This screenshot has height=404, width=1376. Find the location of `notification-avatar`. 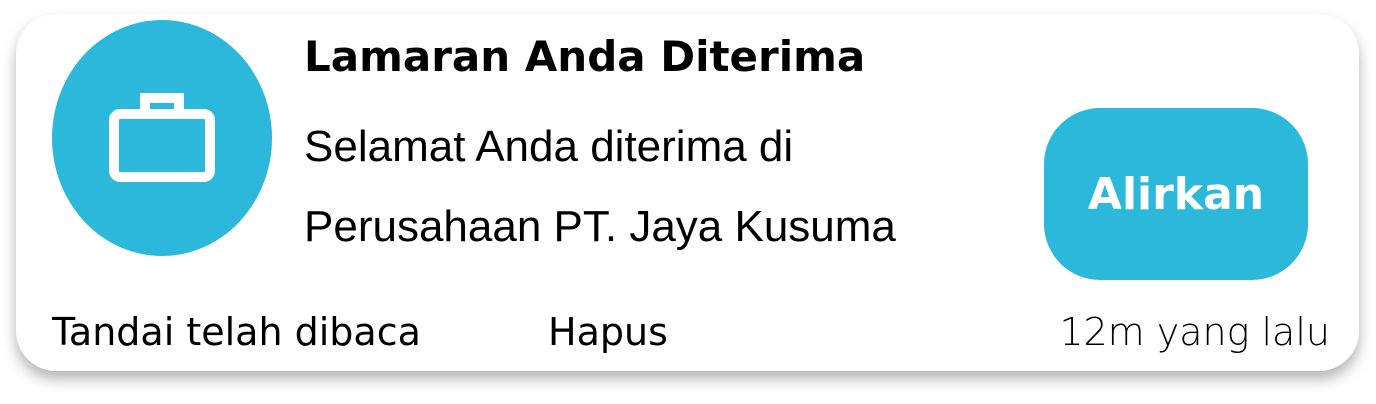

notification-avatar is located at coordinates (162, 138).